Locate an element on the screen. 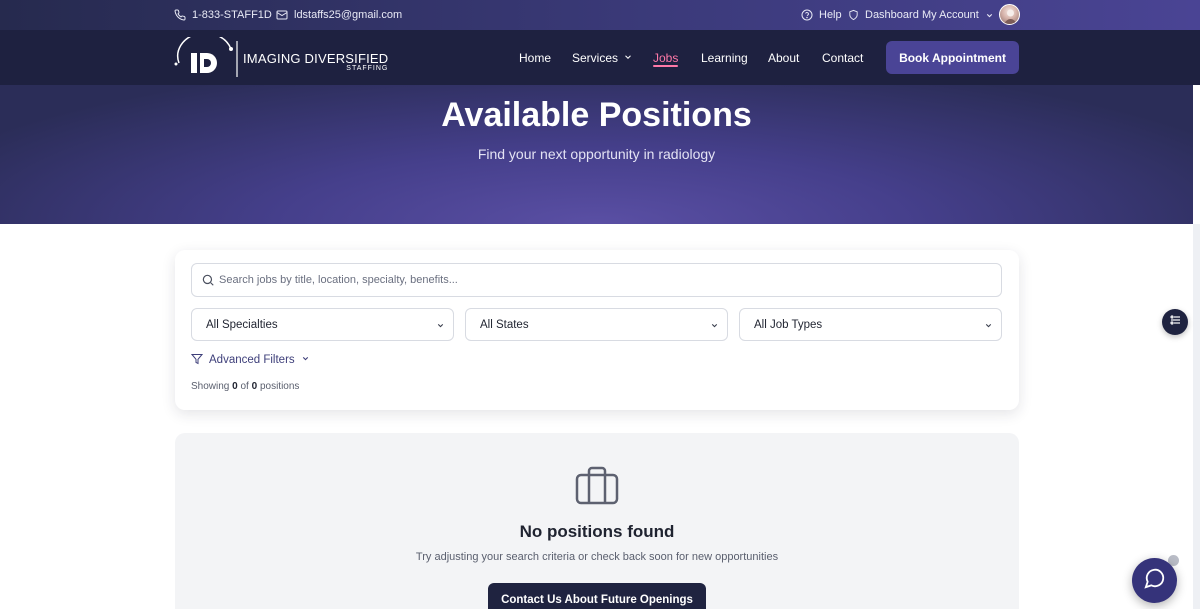  nav-jobs: Jobs is located at coordinates (666, 57).